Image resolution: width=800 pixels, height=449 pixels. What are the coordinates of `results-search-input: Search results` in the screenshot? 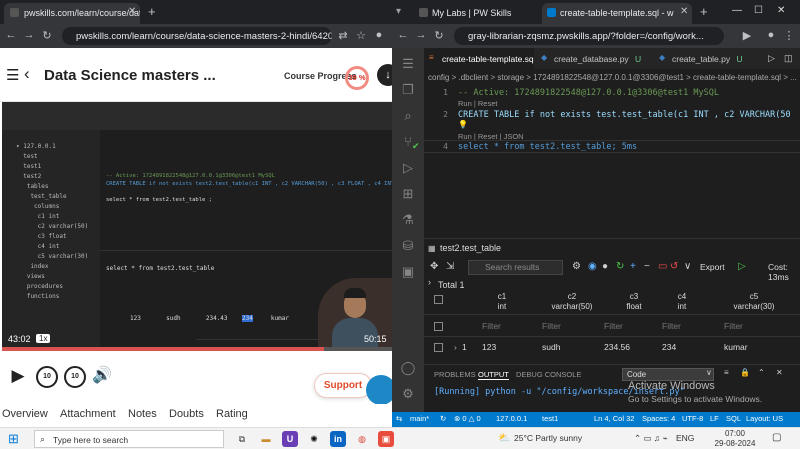 It's located at (515, 267).